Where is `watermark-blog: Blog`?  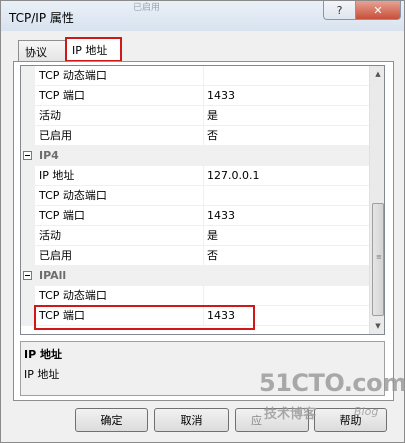 watermark-blog: Blog is located at coordinates (366, 411).